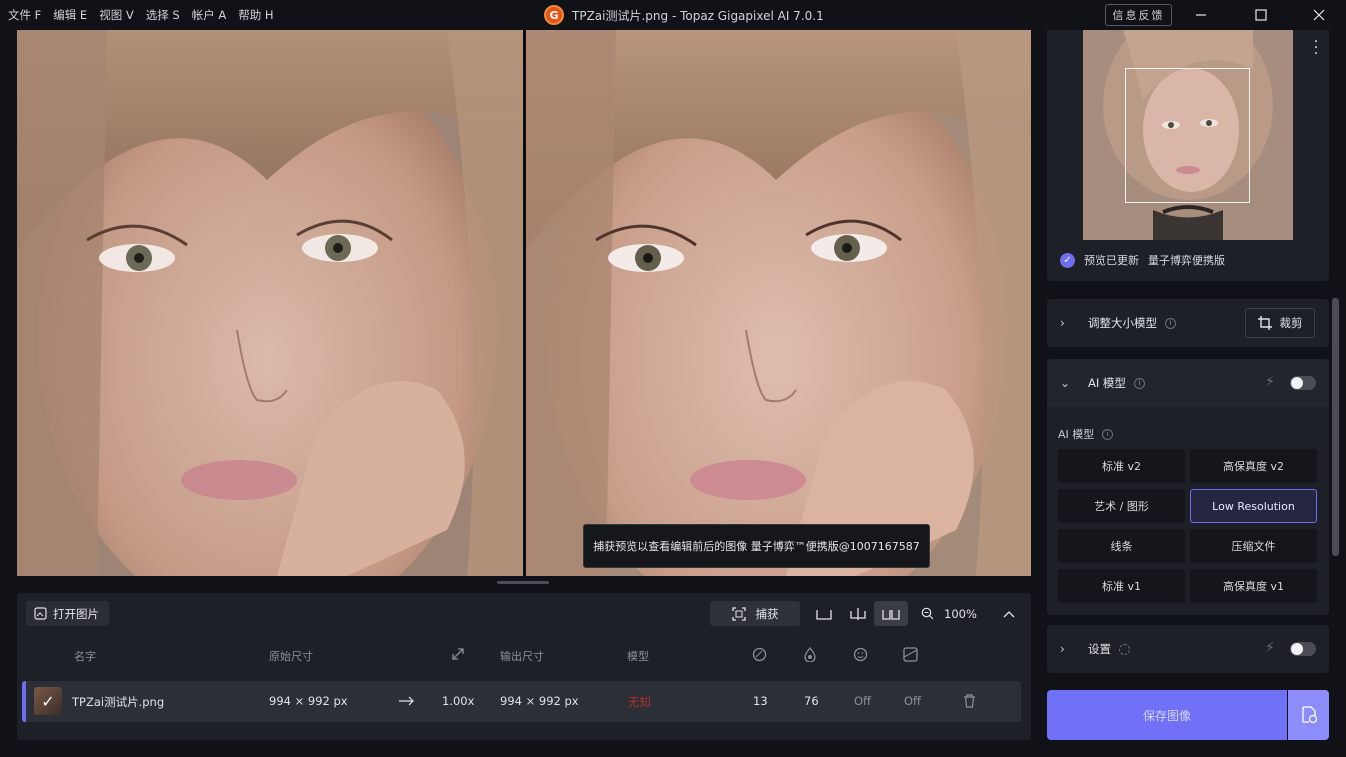 Image resolution: width=1346 pixels, height=757 pixels. I want to click on resize-model-header: › 调整大小模型 i 裁剪, so click(1188, 323).